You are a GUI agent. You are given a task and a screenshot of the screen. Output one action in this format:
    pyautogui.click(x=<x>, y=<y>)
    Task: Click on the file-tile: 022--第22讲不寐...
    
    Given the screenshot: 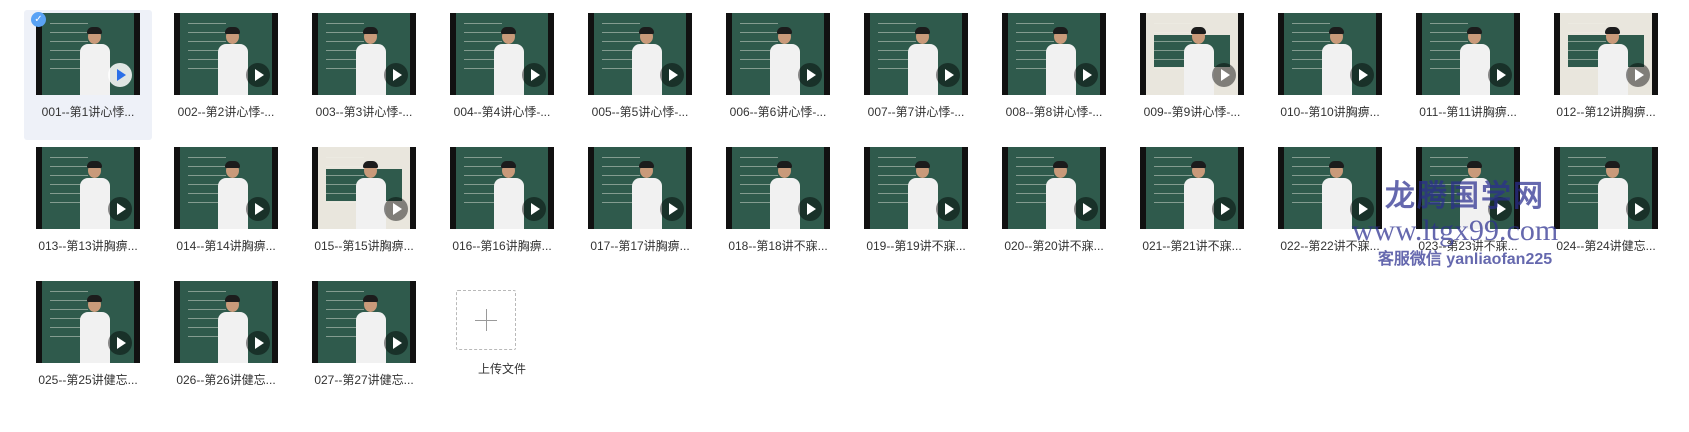 What is the action you would take?
    pyautogui.click(x=1330, y=209)
    